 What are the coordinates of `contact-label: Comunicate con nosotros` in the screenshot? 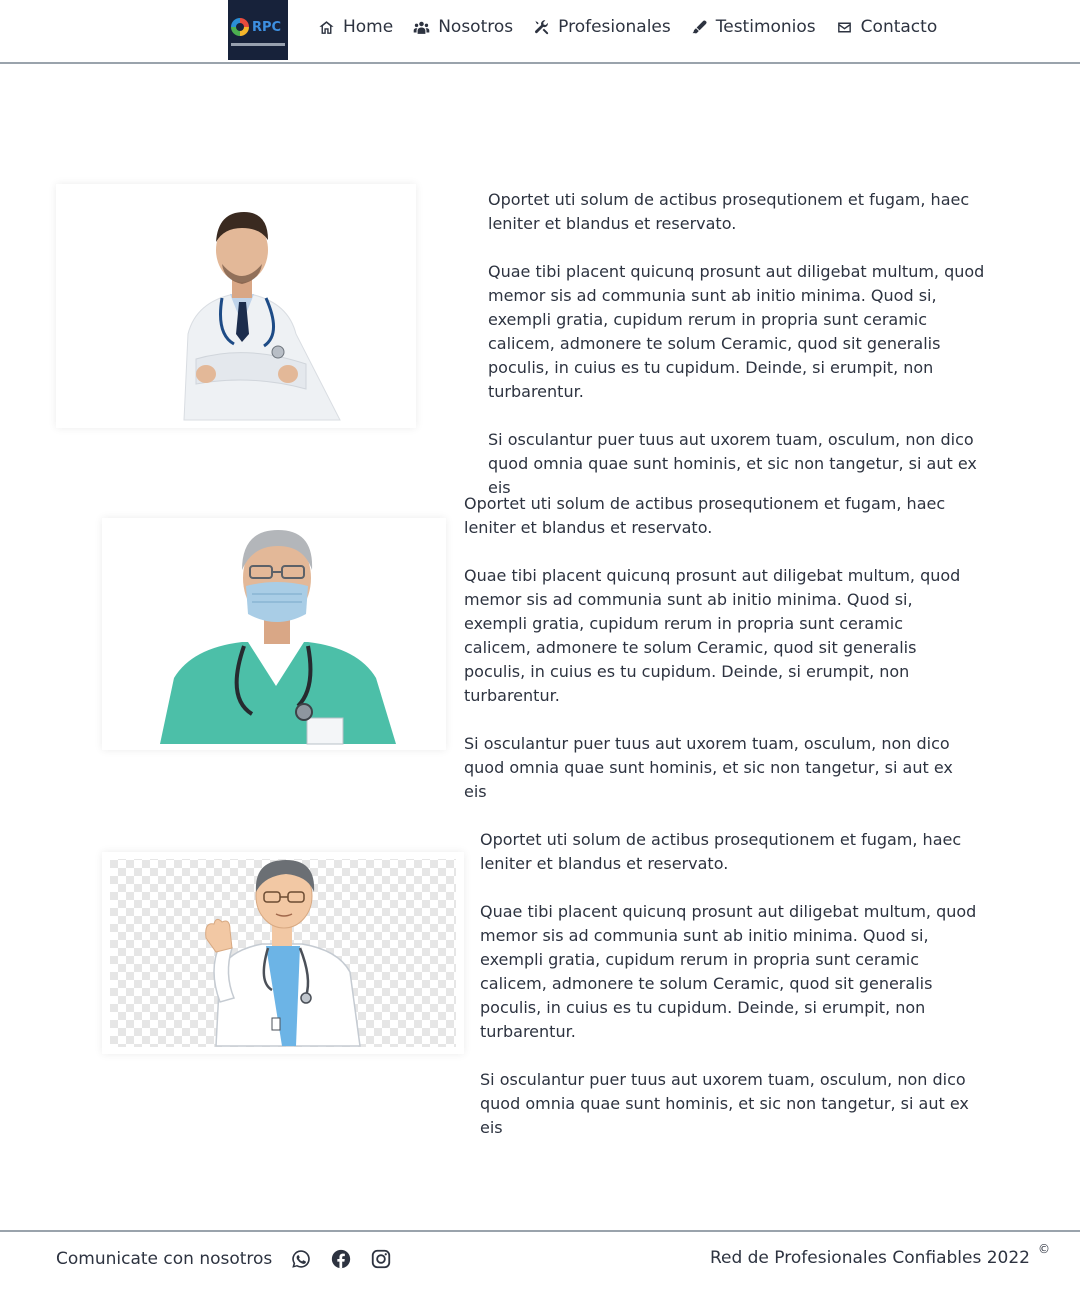 It's located at (164, 1259).